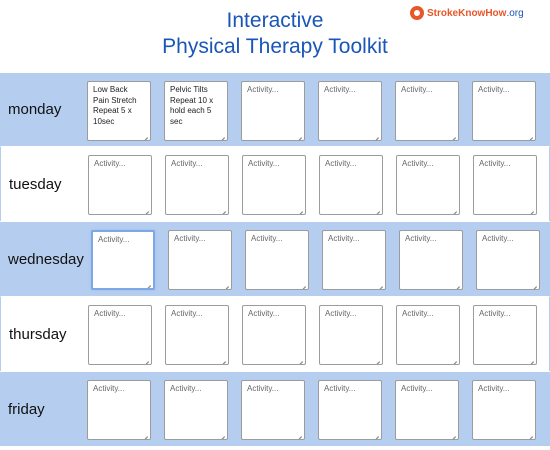 This screenshot has width=550, height=450. What do you see at coordinates (35, 109) in the screenshot?
I see `day-label-monday: monday` at bounding box center [35, 109].